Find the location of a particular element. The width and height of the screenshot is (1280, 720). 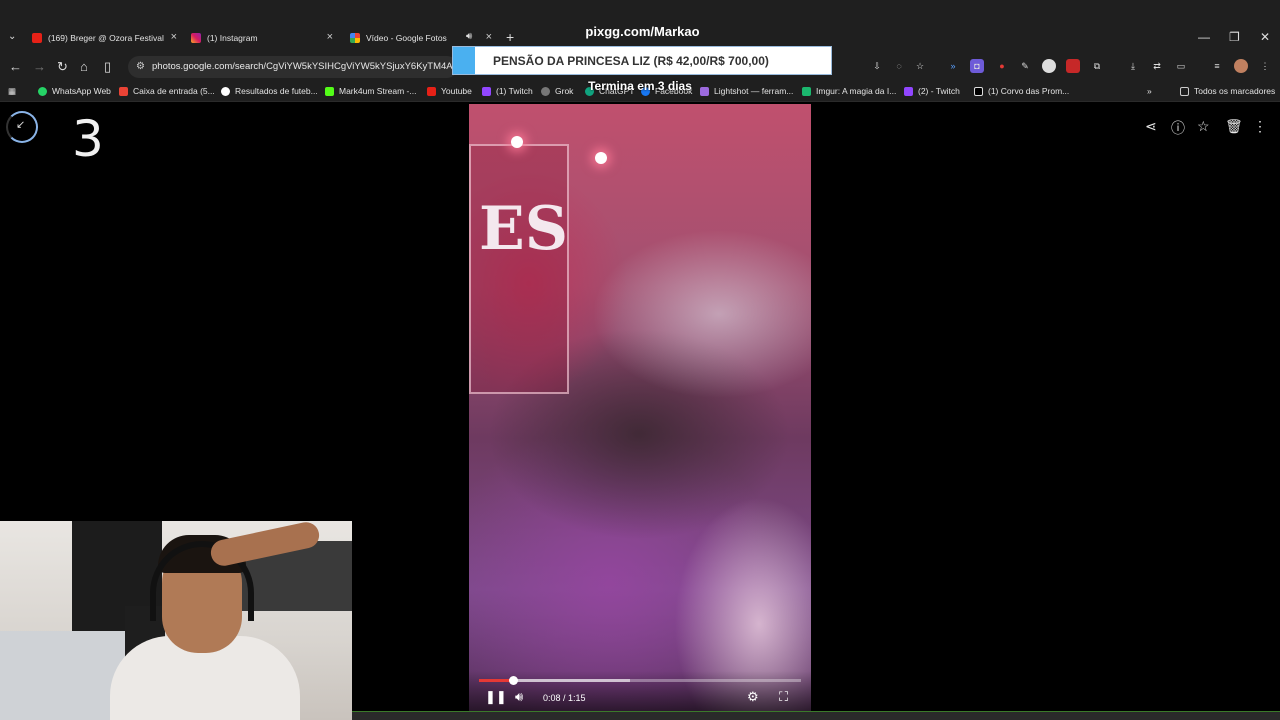

reload-icon: ↻ is located at coordinates (62, 67).